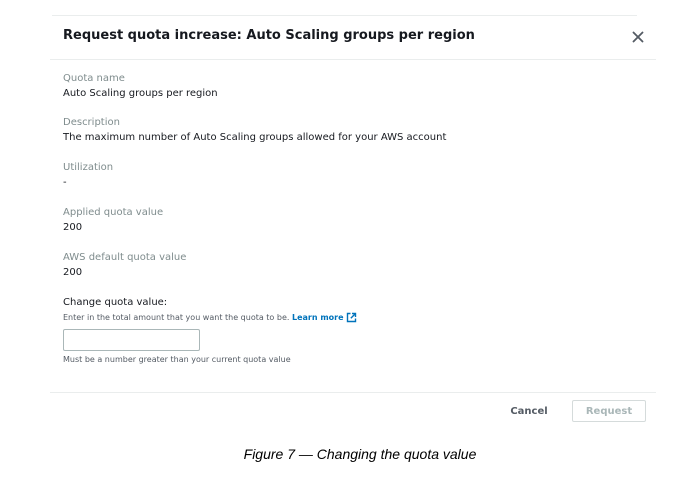  I want to click on quota-name-label: Quota name, so click(94, 78).